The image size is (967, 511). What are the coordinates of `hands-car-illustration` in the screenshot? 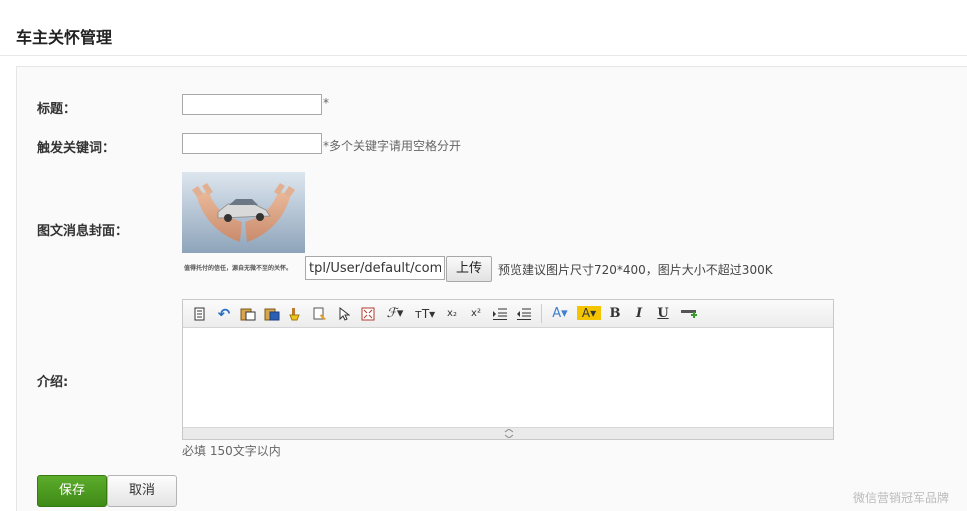 It's located at (243, 212).